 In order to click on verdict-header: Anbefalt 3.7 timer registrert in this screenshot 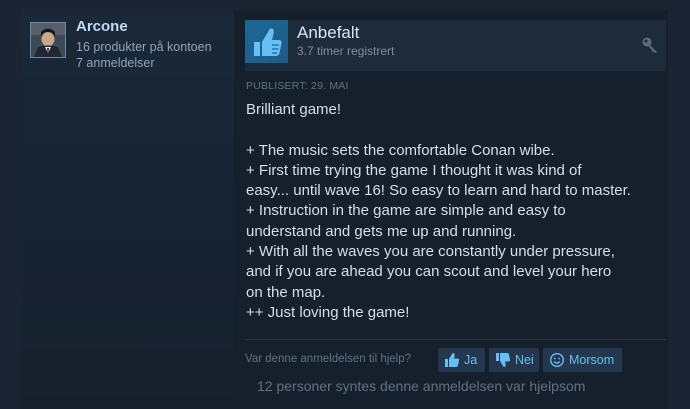, I will do `click(455, 45)`.